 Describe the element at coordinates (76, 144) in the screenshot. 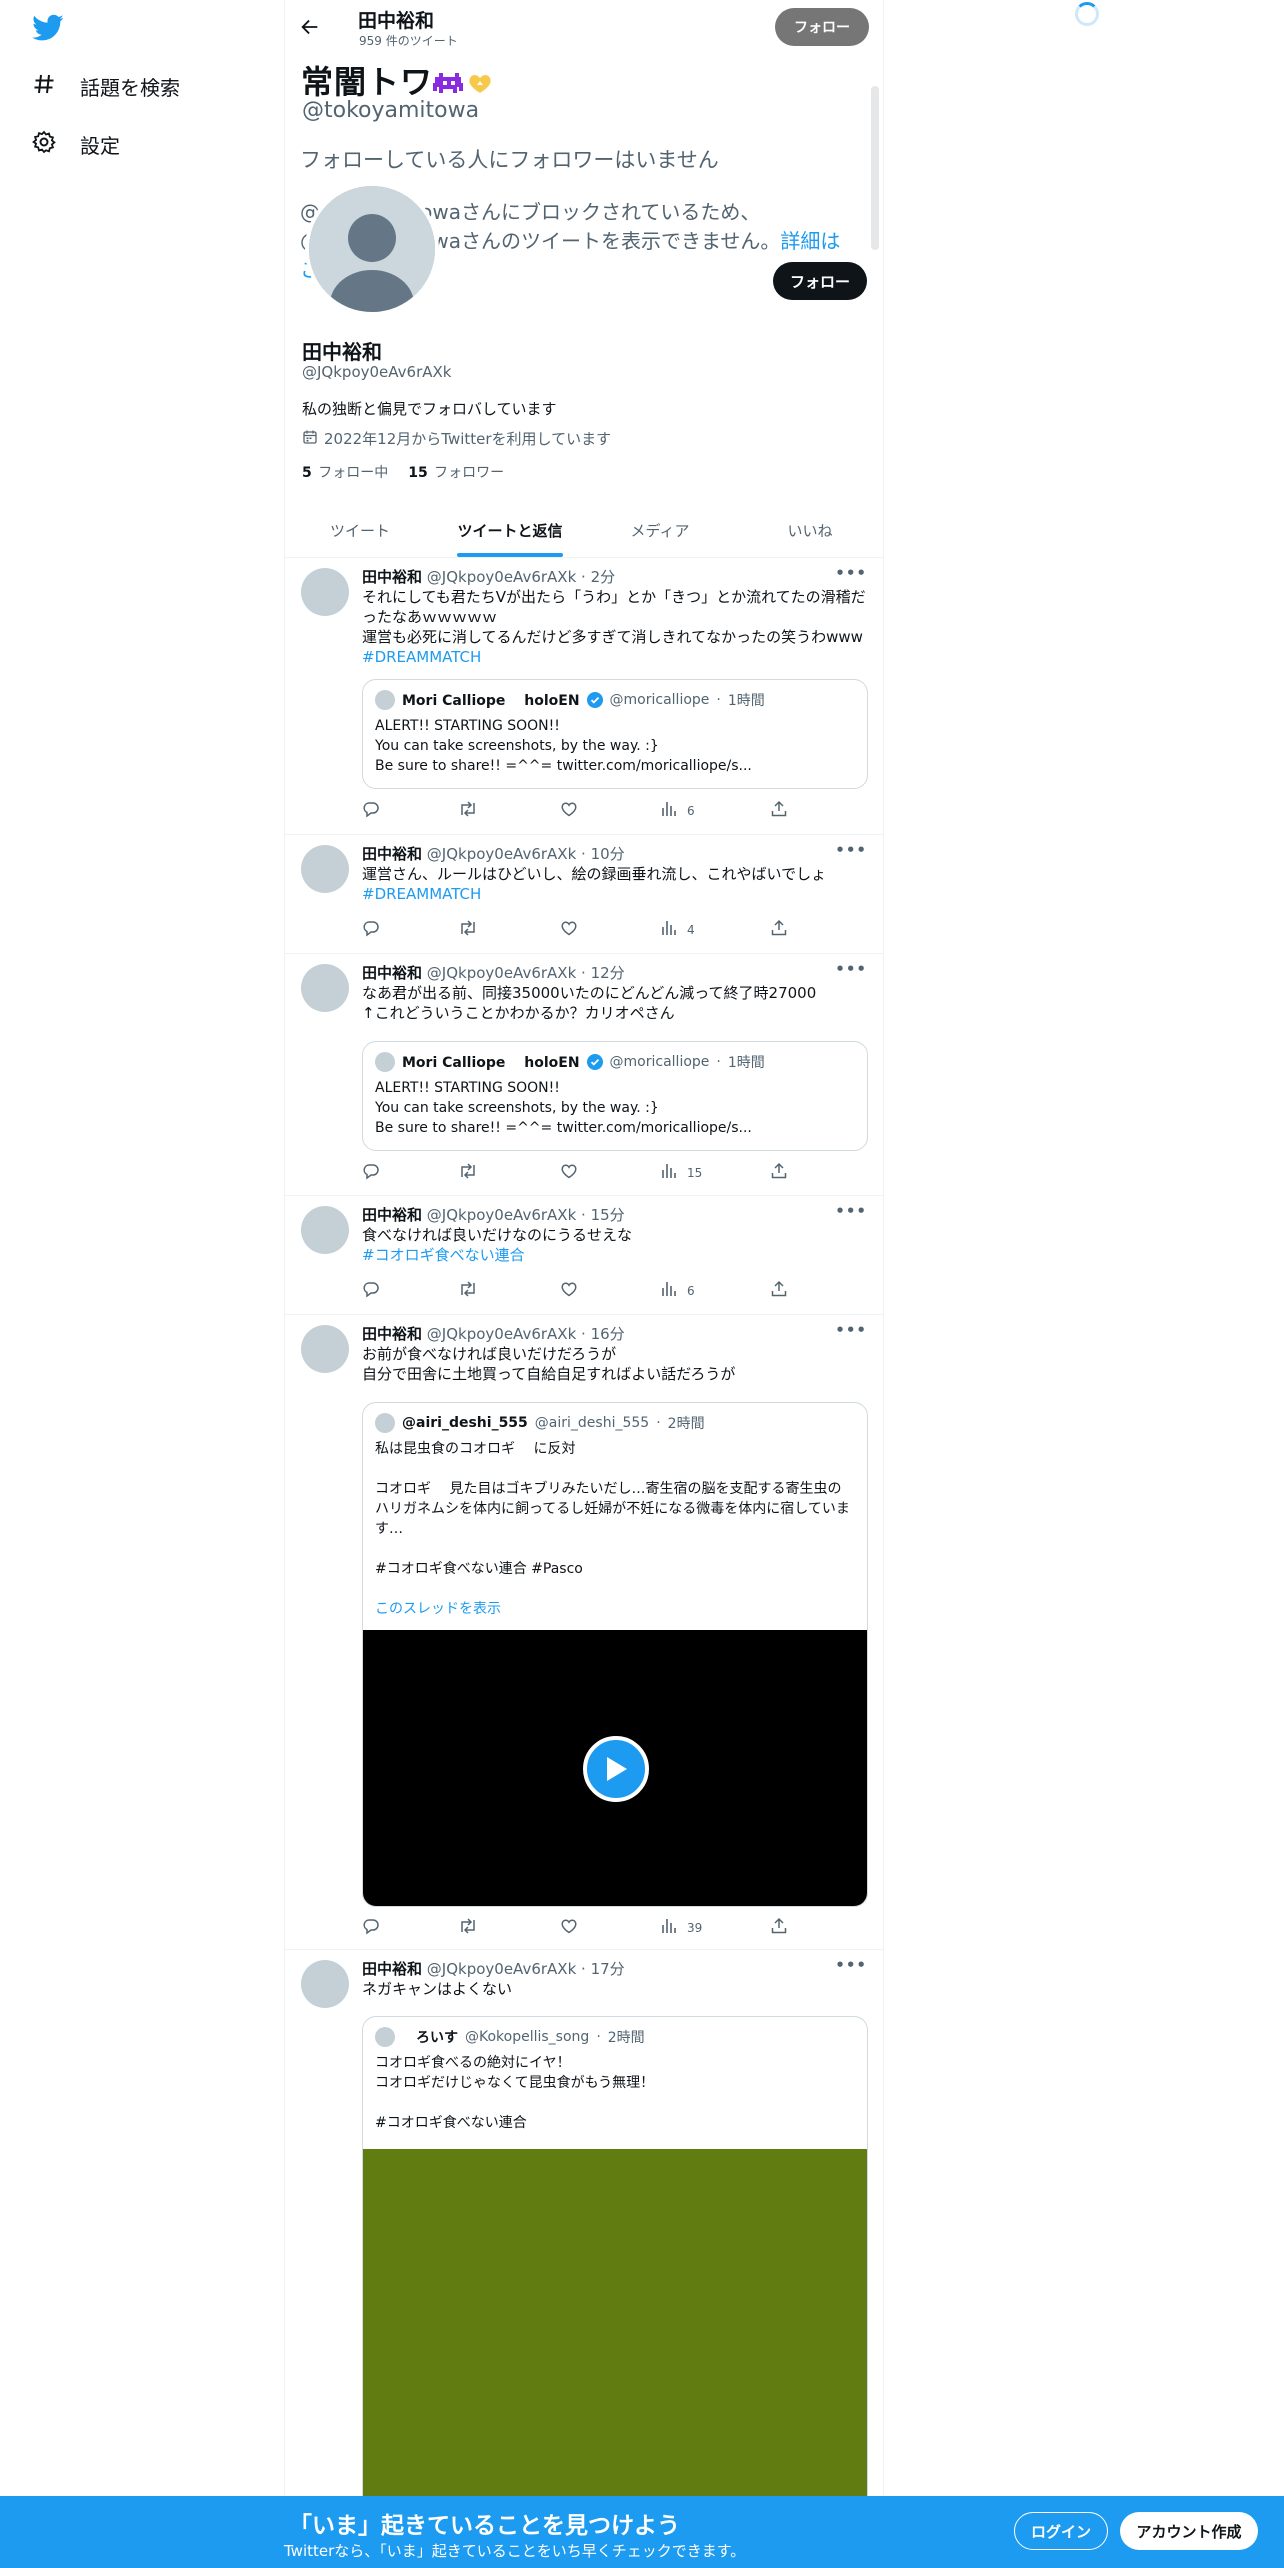

I see `nav-settings: 設定` at that location.